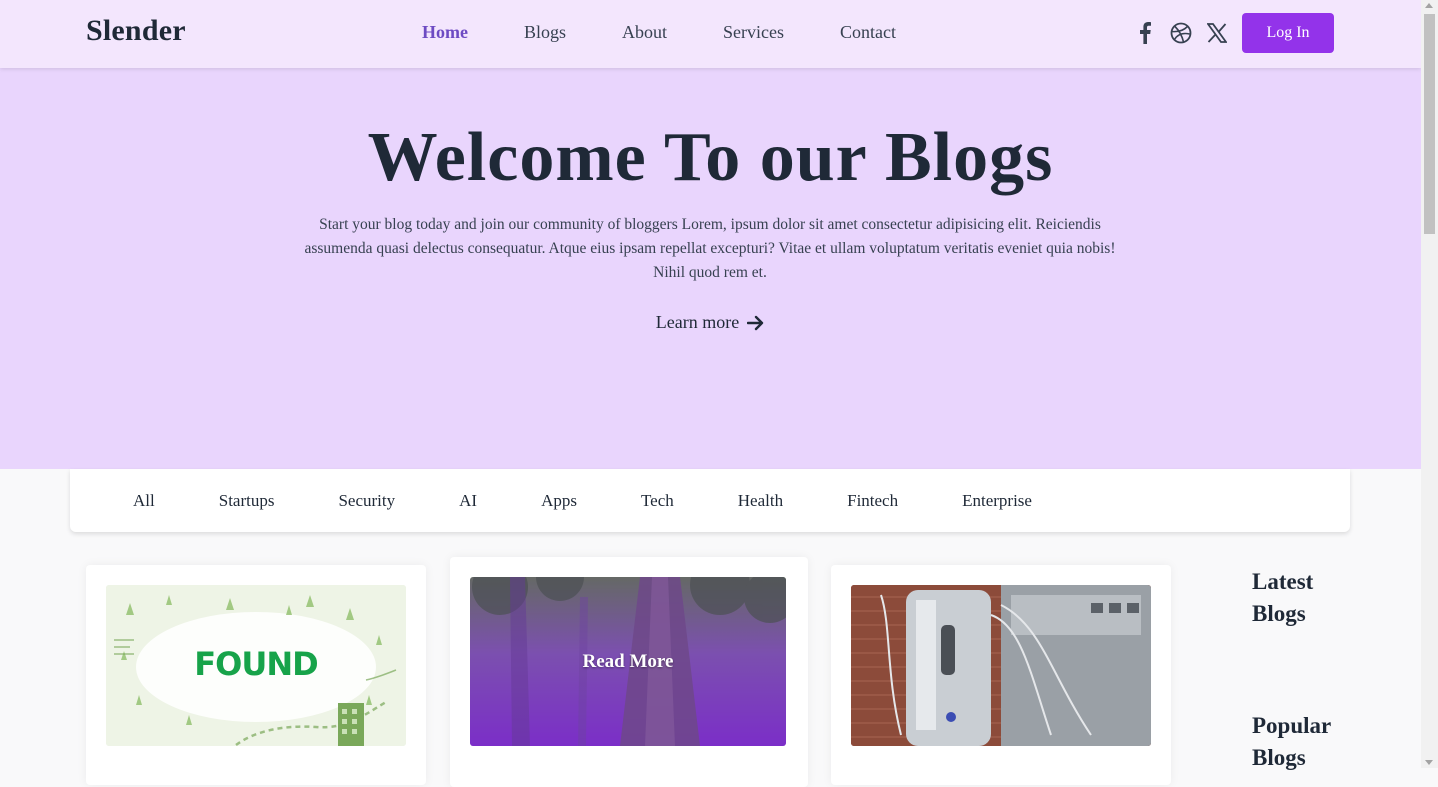  Describe the element at coordinates (687, 32) in the screenshot. I see `main-nav: Home Blogs About Services Contact` at that location.